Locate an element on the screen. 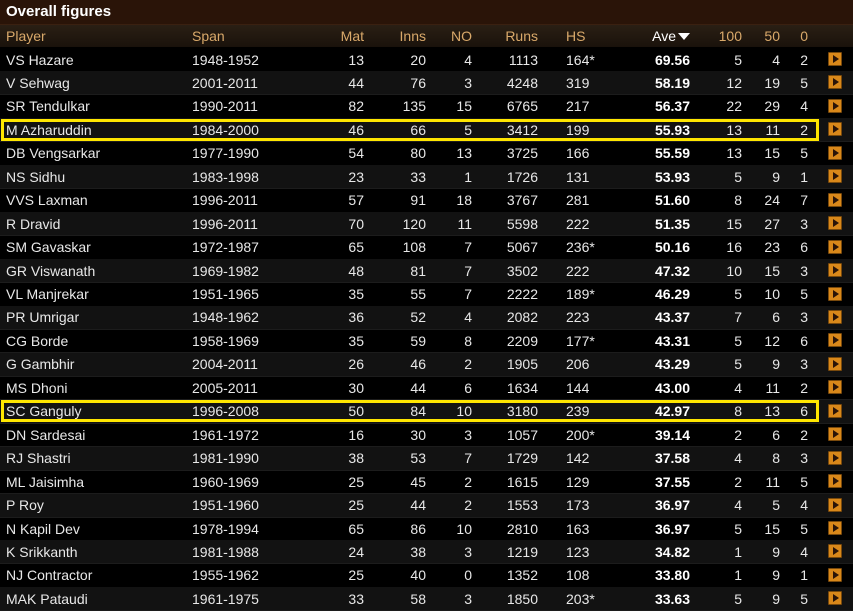  cell-ducks: 1 is located at coordinates (804, 176).